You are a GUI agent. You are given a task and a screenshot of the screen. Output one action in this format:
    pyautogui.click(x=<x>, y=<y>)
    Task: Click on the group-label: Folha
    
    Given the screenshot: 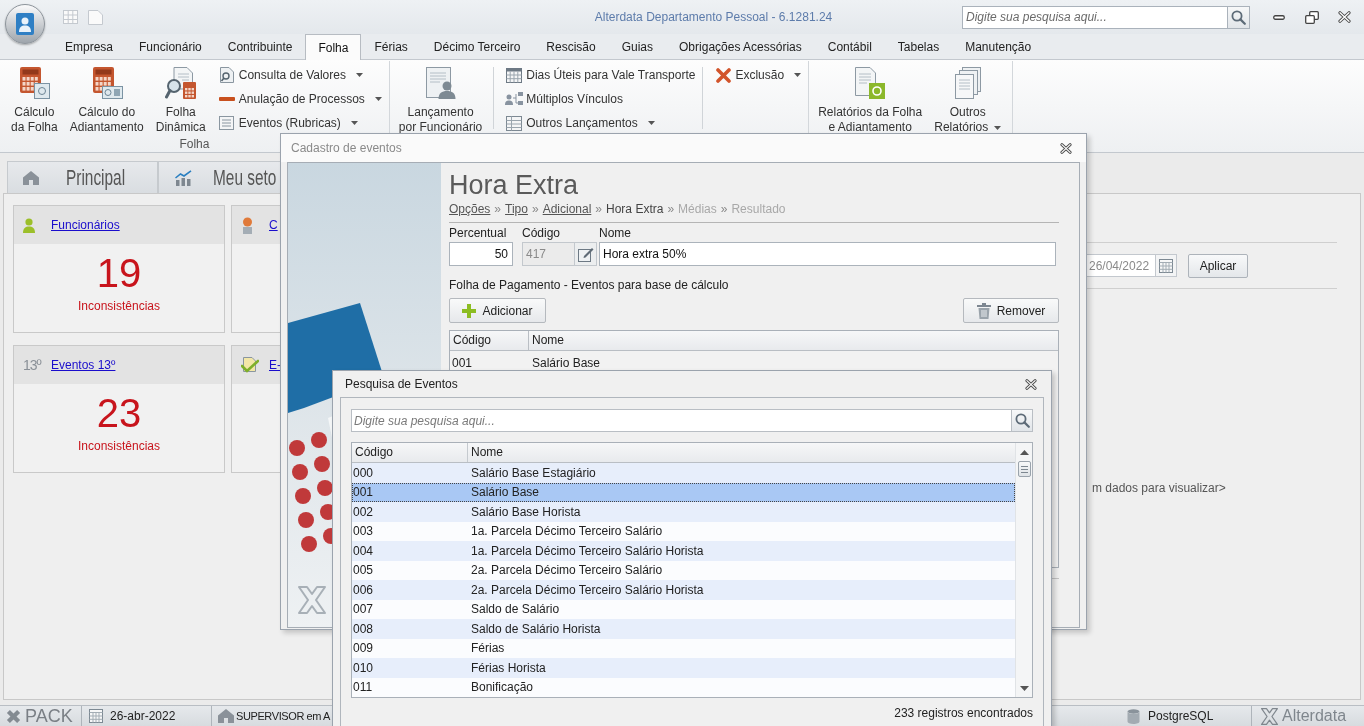 What is the action you would take?
    pyautogui.click(x=194, y=144)
    